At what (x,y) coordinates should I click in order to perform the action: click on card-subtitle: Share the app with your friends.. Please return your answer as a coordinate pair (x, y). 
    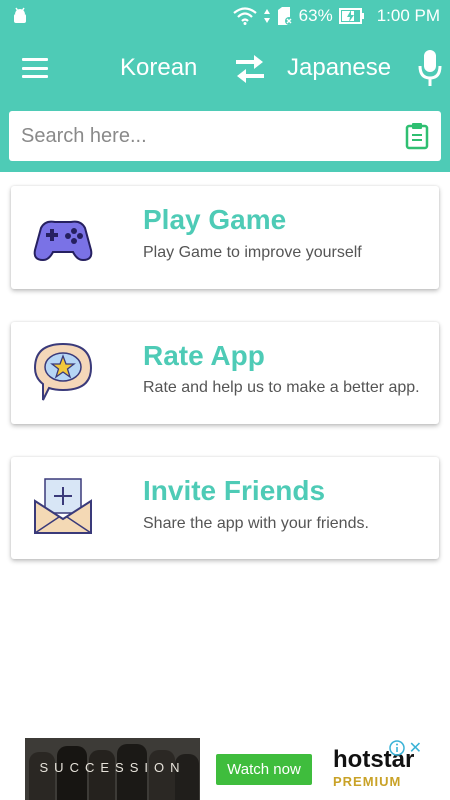
    Looking at the image, I should click on (256, 523).